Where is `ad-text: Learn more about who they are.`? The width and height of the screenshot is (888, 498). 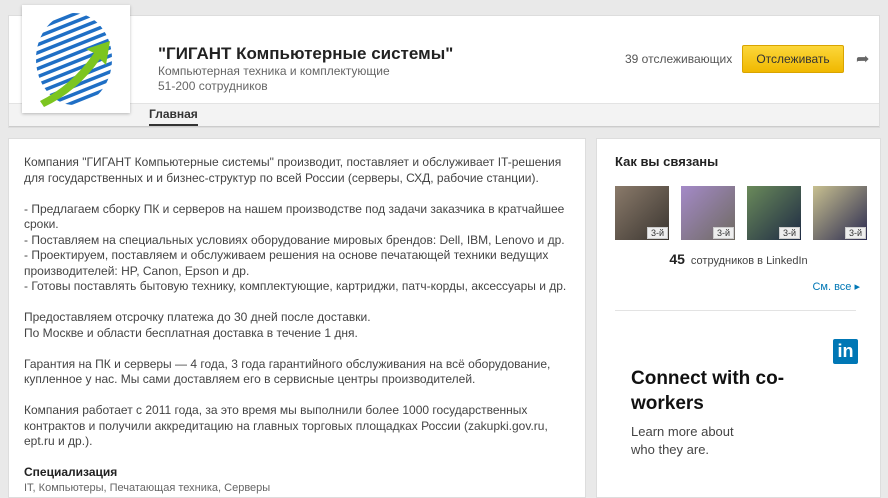
ad-text: Learn more about who they are. is located at coordinates (696, 441).